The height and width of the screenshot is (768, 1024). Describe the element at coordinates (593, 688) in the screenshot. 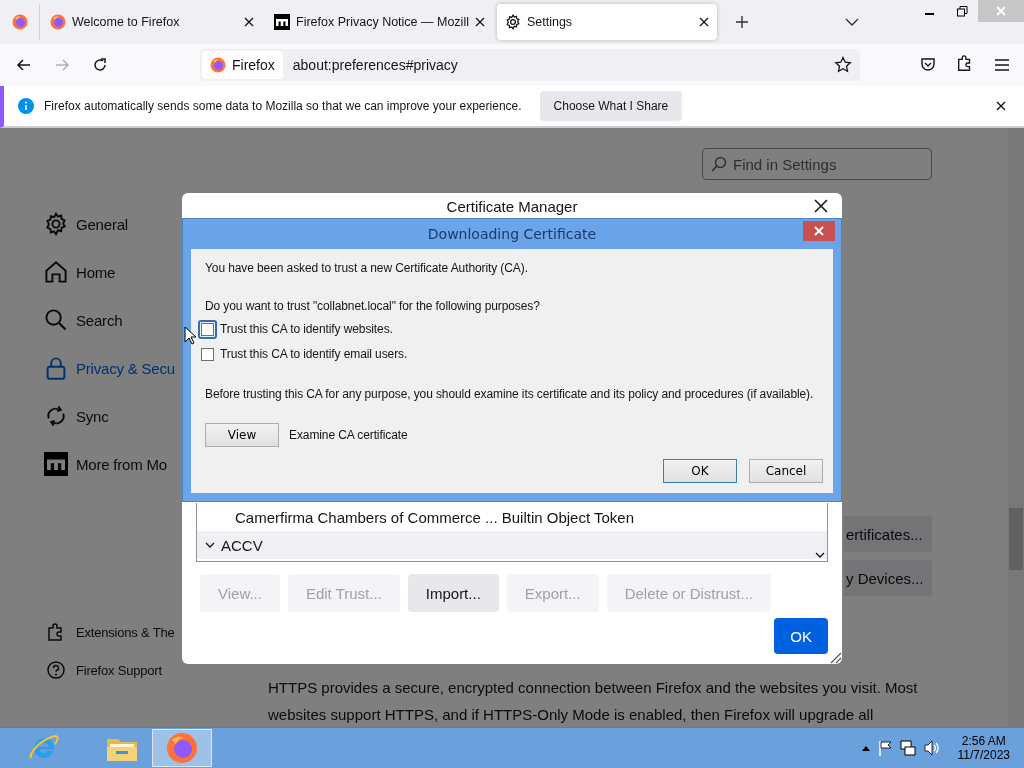

I see `body-text: HTTPS provides a secure, encrypted connection between Firefox and the websites you visit. Most` at that location.